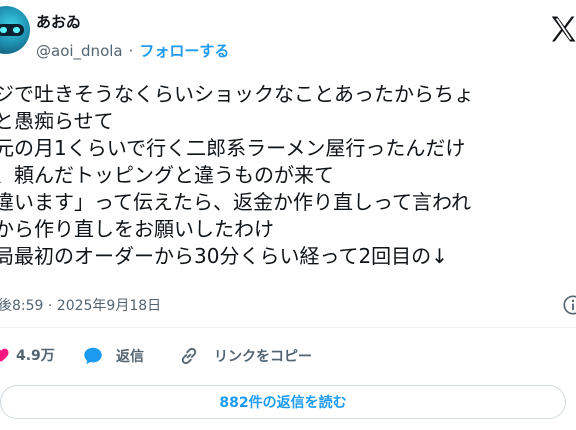  I want to click on reply-label: 返信, so click(130, 357).